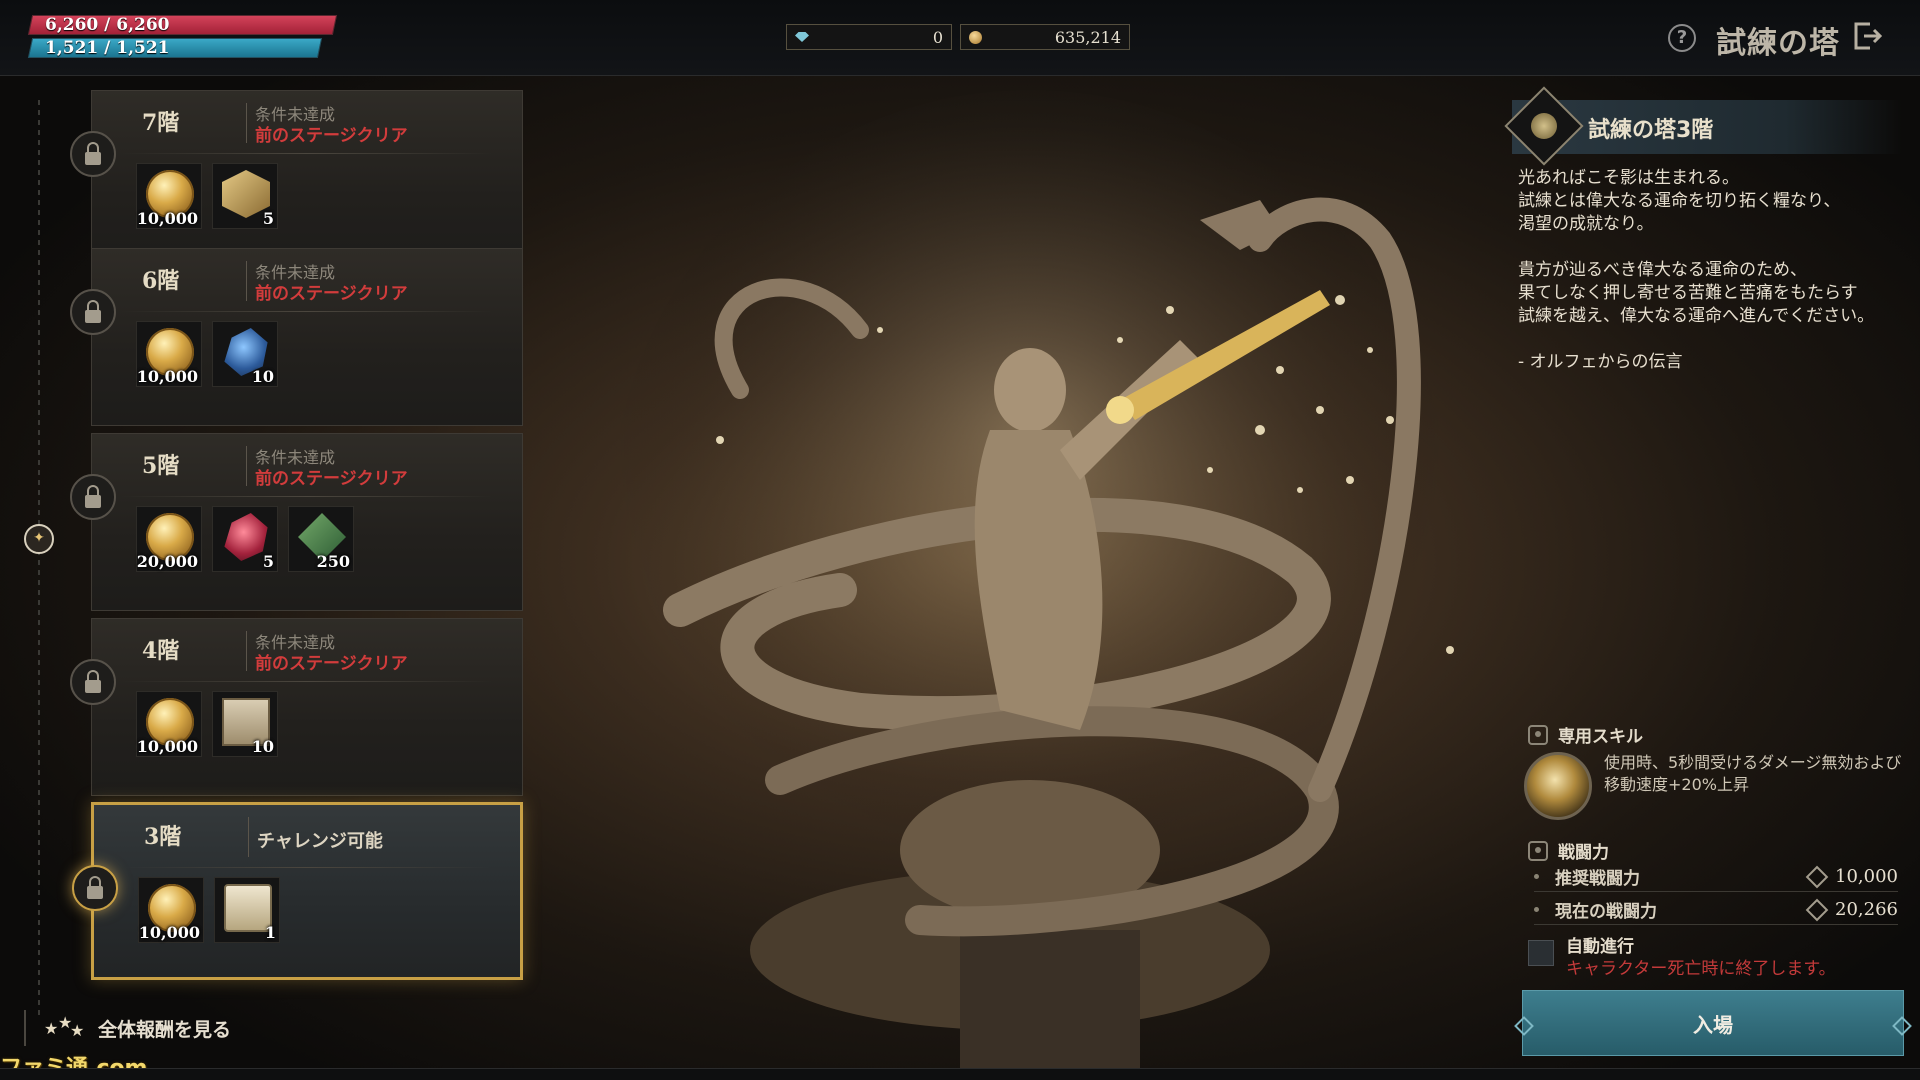  Describe the element at coordinates (165, 1029) in the screenshot. I see `all-rewards-label: 全体報酬を見る` at that location.